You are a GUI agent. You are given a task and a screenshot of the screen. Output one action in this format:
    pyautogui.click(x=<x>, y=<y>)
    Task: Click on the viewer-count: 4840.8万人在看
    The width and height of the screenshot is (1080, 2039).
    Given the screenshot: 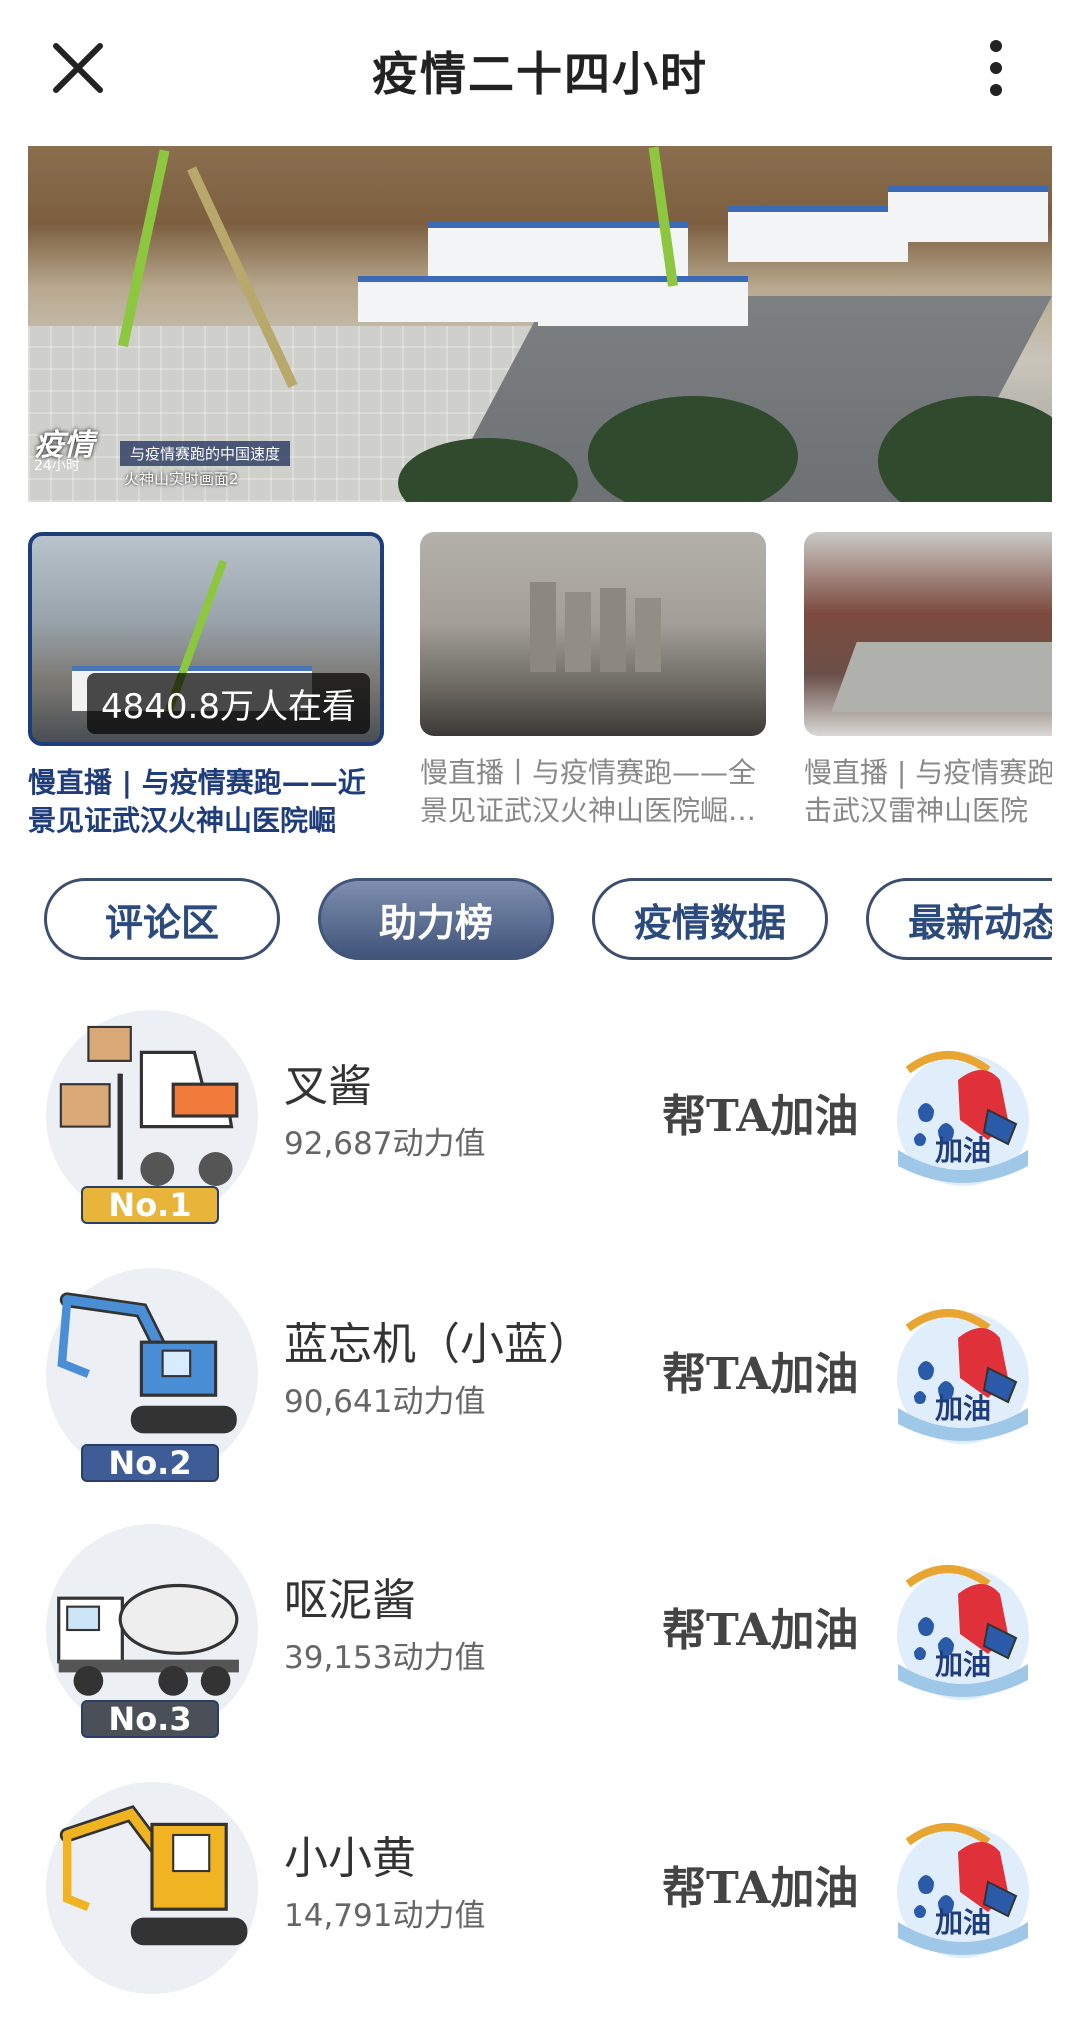 What is the action you would take?
    pyautogui.click(x=228, y=703)
    